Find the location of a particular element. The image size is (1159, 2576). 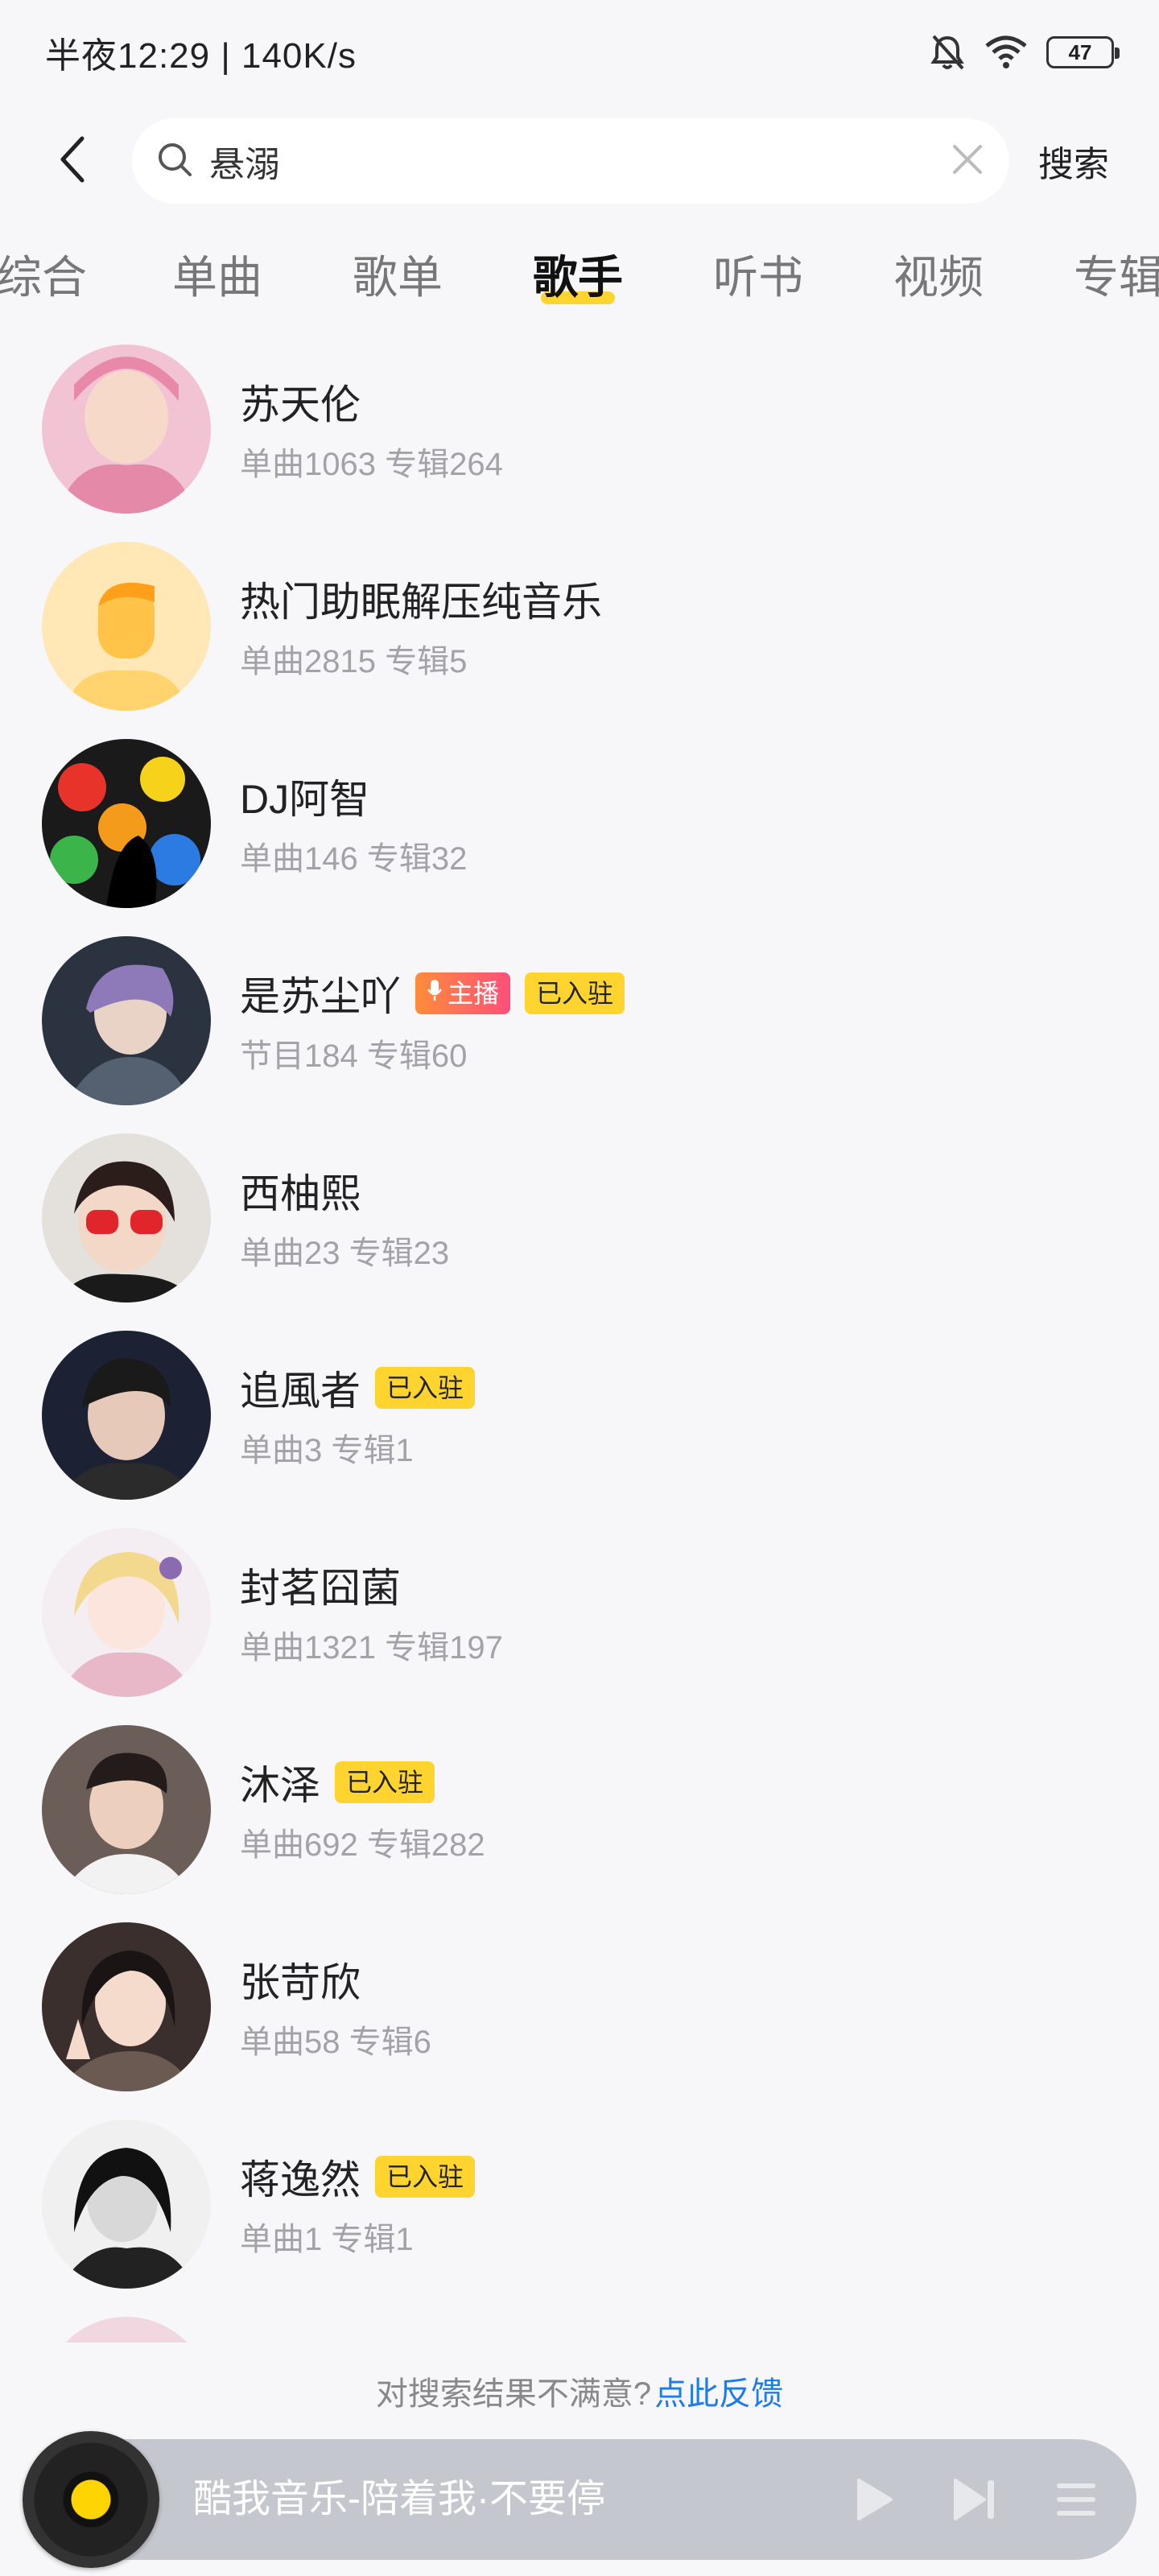

status-bar: 半夜12:29 | 140K/s 47 is located at coordinates (579, 53).